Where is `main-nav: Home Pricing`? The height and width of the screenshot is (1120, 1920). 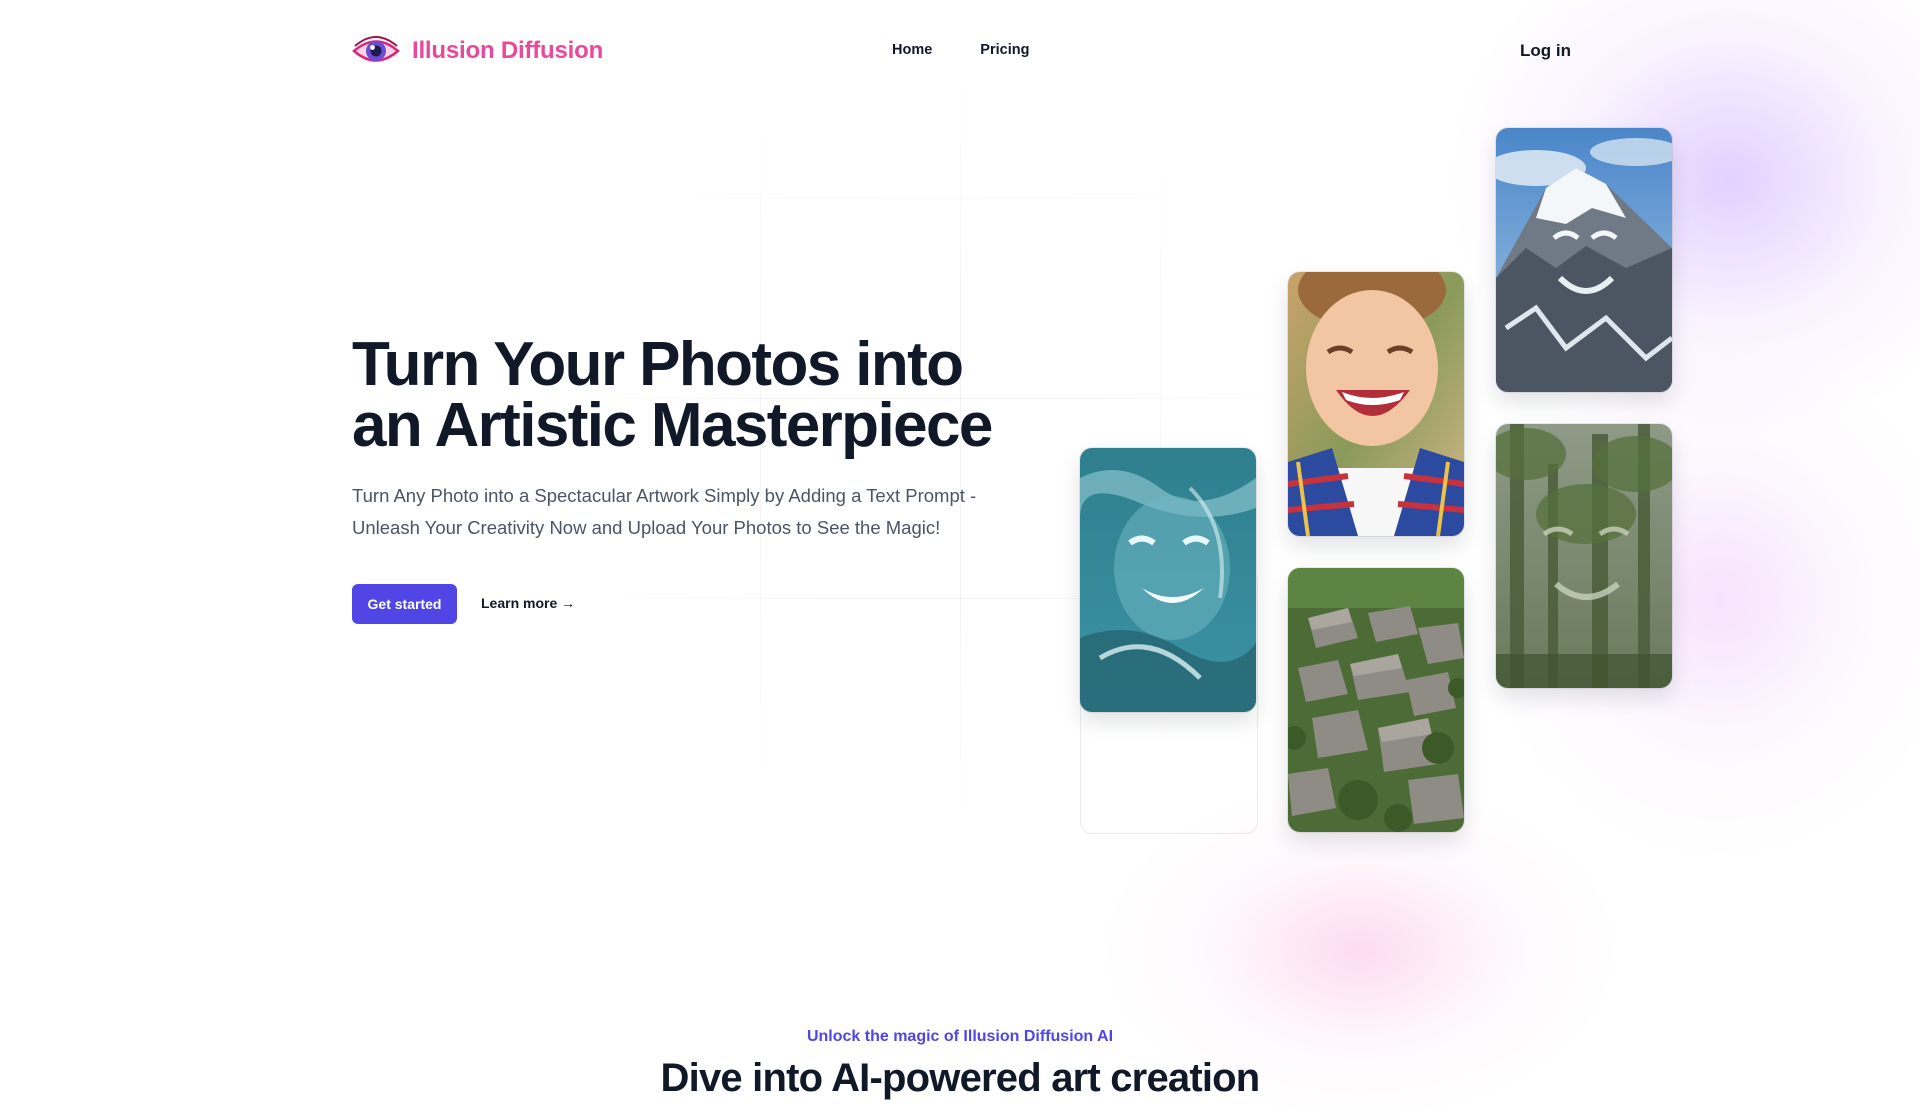 main-nav: Home Pricing is located at coordinates (960, 50).